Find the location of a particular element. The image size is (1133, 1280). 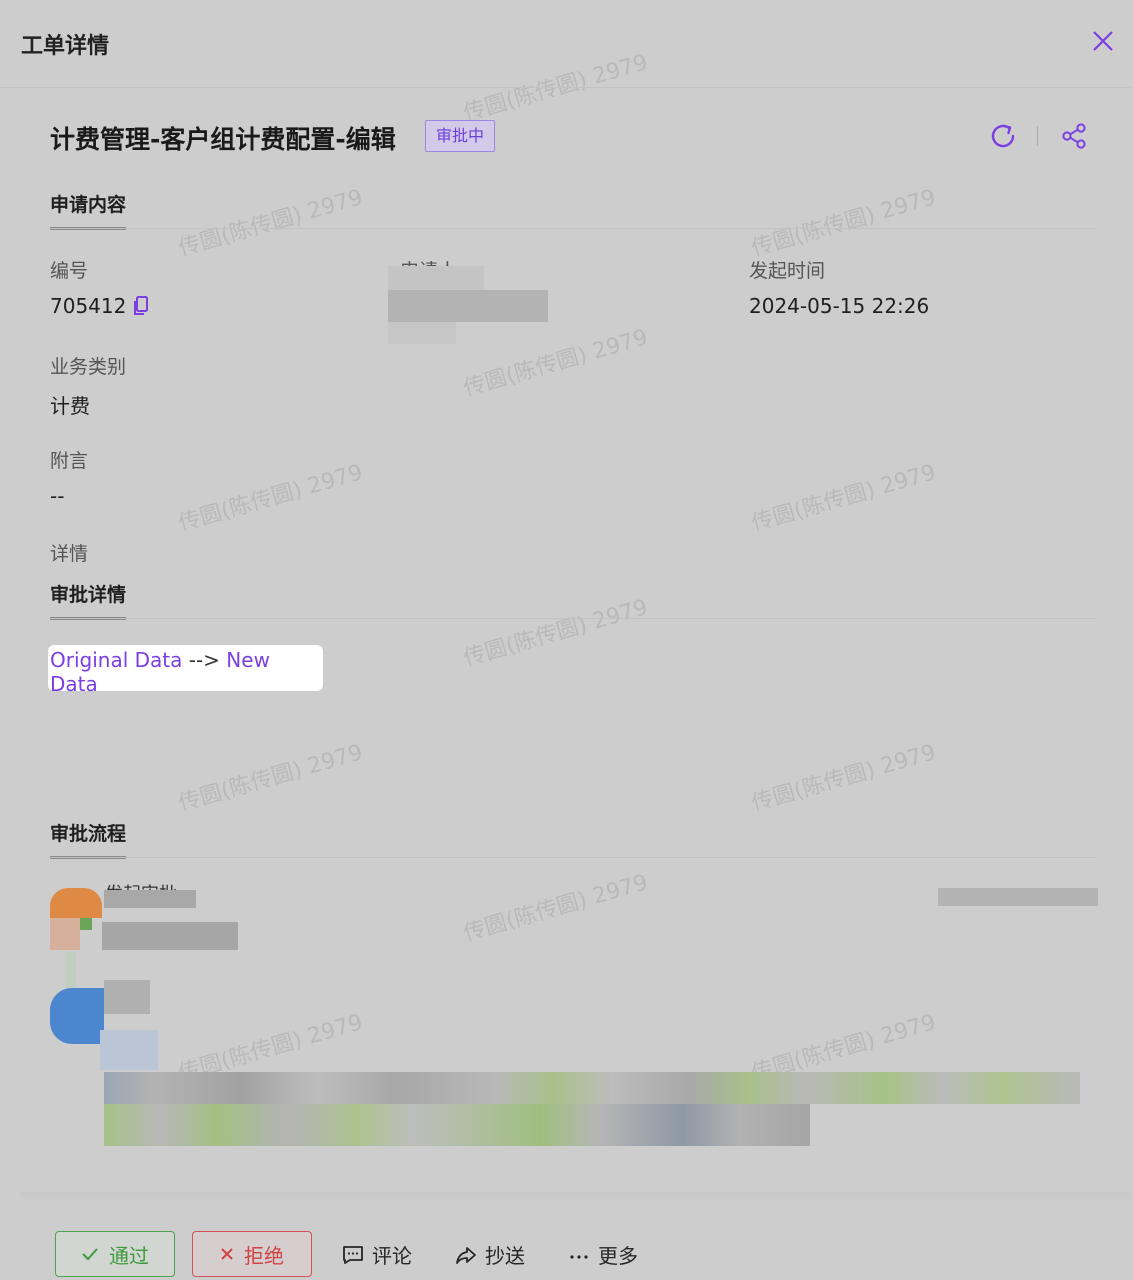

reject-button: 拒绝 is located at coordinates (252, 1254).